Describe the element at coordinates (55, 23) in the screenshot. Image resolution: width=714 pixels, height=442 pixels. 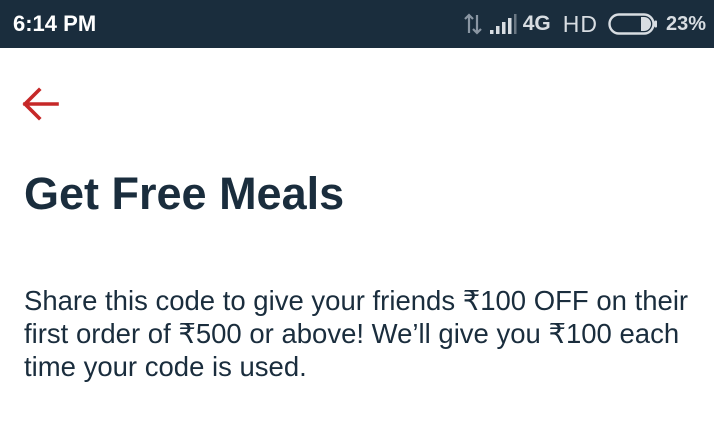
I see `status-time: 6:14 PM` at that location.